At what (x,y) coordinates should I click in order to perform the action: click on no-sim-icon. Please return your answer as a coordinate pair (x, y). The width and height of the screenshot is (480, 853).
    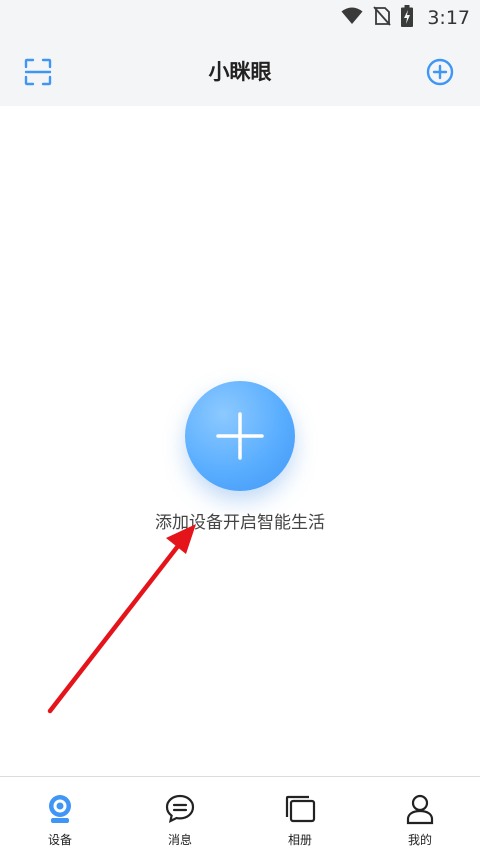
    Looking at the image, I should click on (382, 18).